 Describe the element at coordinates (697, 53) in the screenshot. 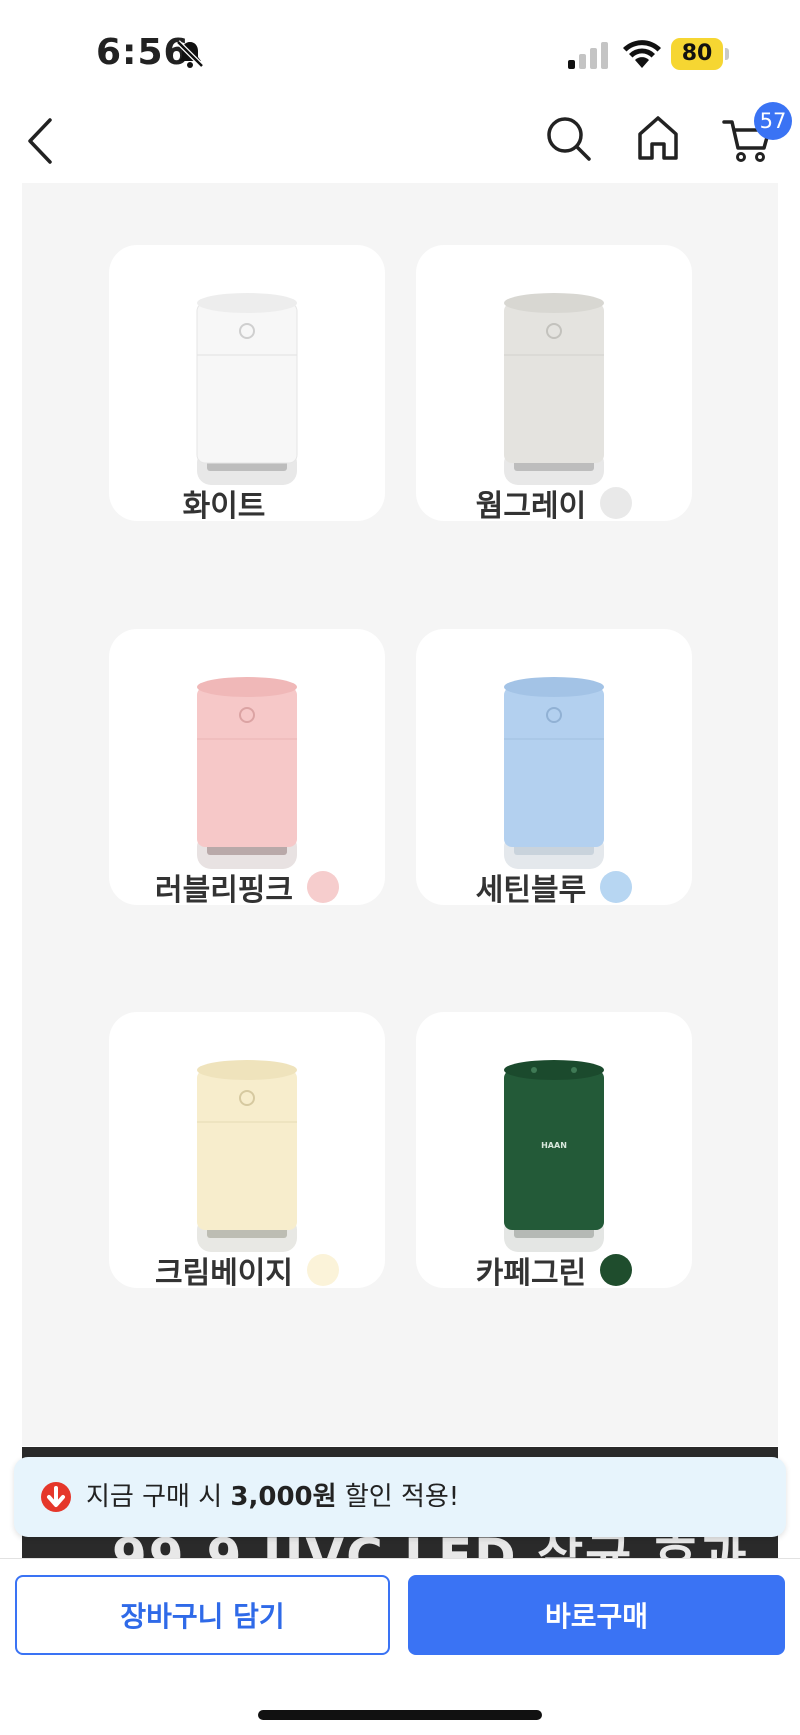

I see `battery-percent: 80` at that location.